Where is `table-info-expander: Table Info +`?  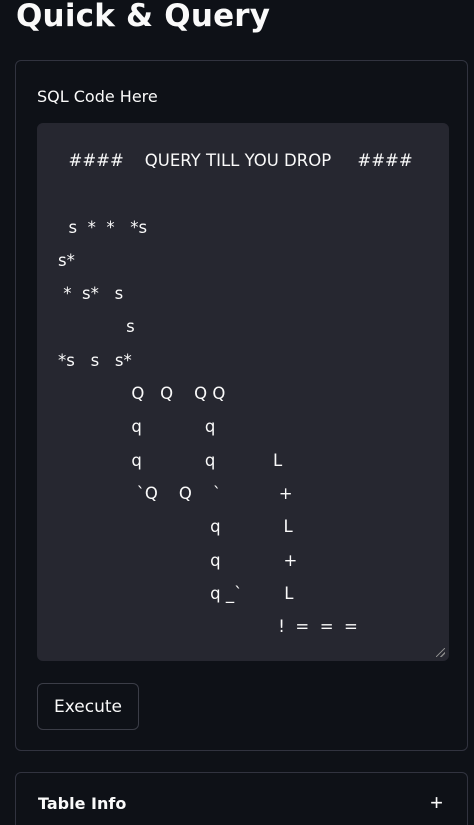 table-info-expander: Table Info + is located at coordinates (241, 798).